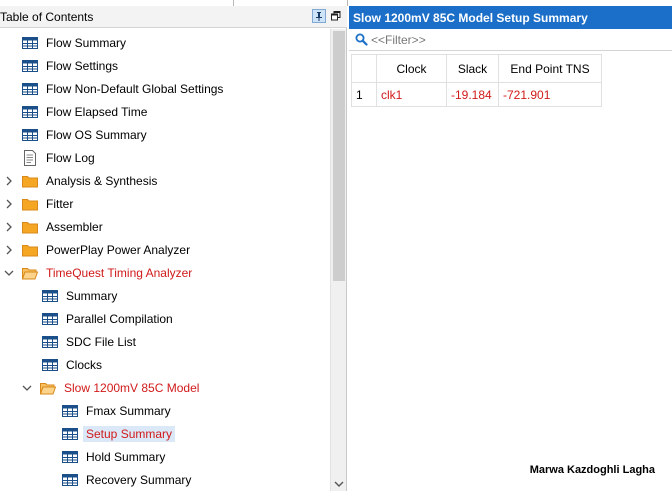  Describe the element at coordinates (30, 158) in the screenshot. I see `document-icon` at that location.